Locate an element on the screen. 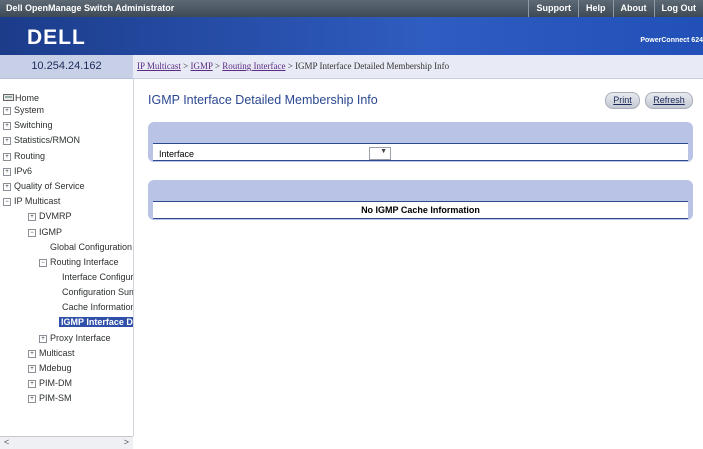 This screenshot has width=703, height=449. nav-item-home: Home is located at coordinates (21, 98).